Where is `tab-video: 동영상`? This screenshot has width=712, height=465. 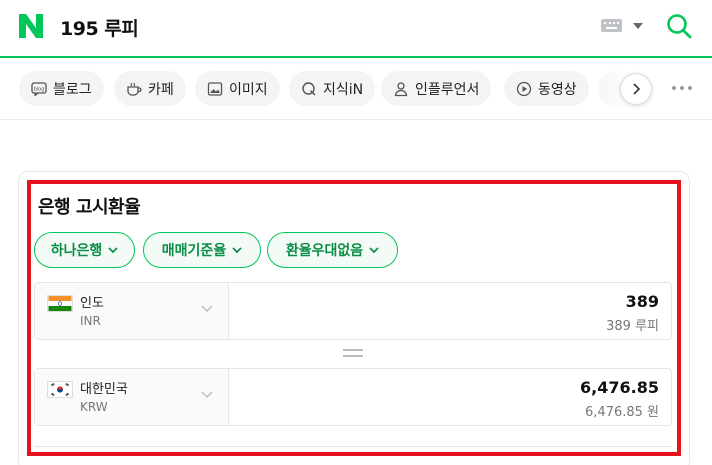 tab-video: 동영상 is located at coordinates (546, 88).